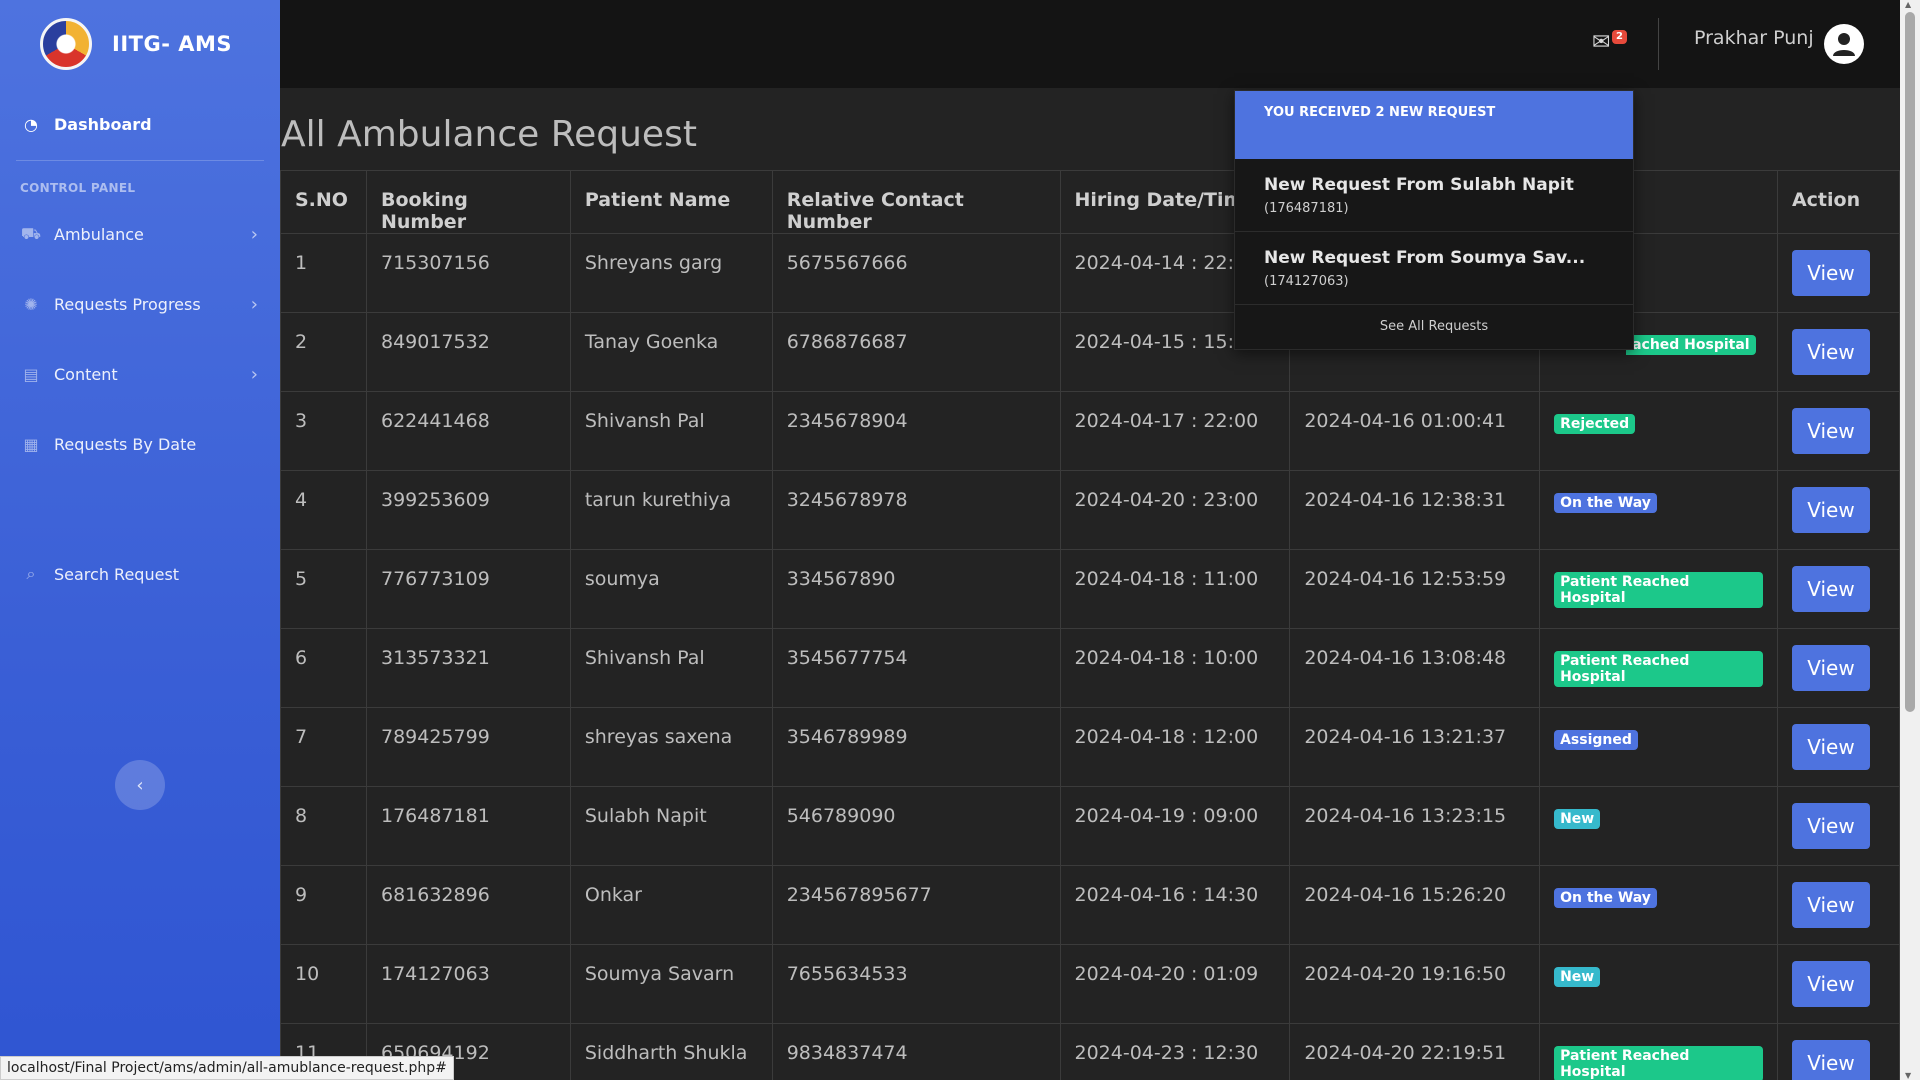 The width and height of the screenshot is (1920, 1080). What do you see at coordinates (1175, 589) in the screenshot?
I see `cell-hiring: 2024-04-18 : 11:00` at bounding box center [1175, 589].